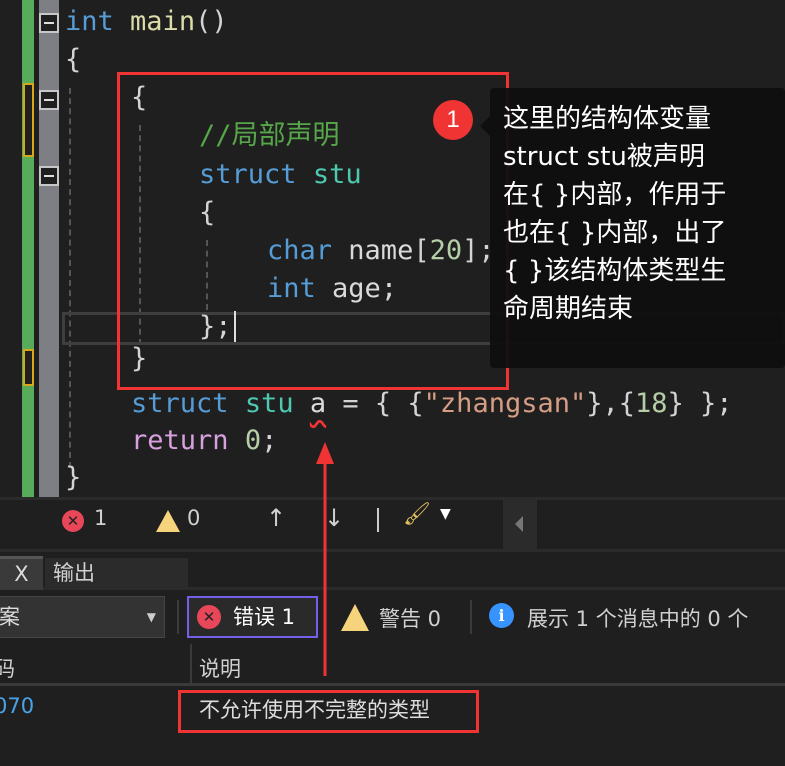 The image size is (785, 766). I want to click on editor-status-bar: ✕ 1 0 ↑ ↓ 🖌 ▼, so click(392, 524).